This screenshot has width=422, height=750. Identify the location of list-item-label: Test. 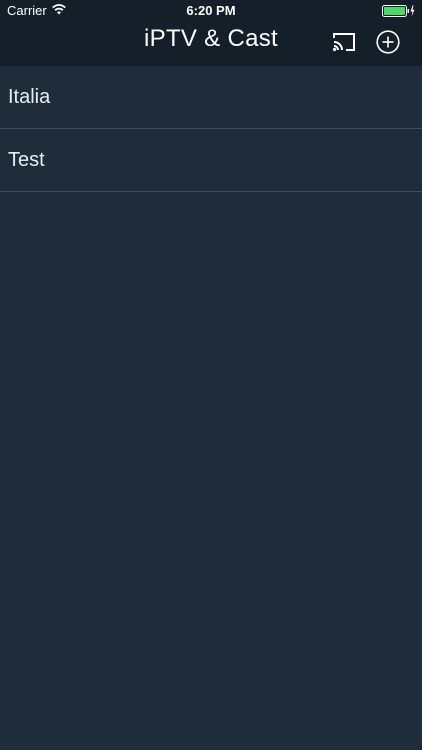
(26, 160).